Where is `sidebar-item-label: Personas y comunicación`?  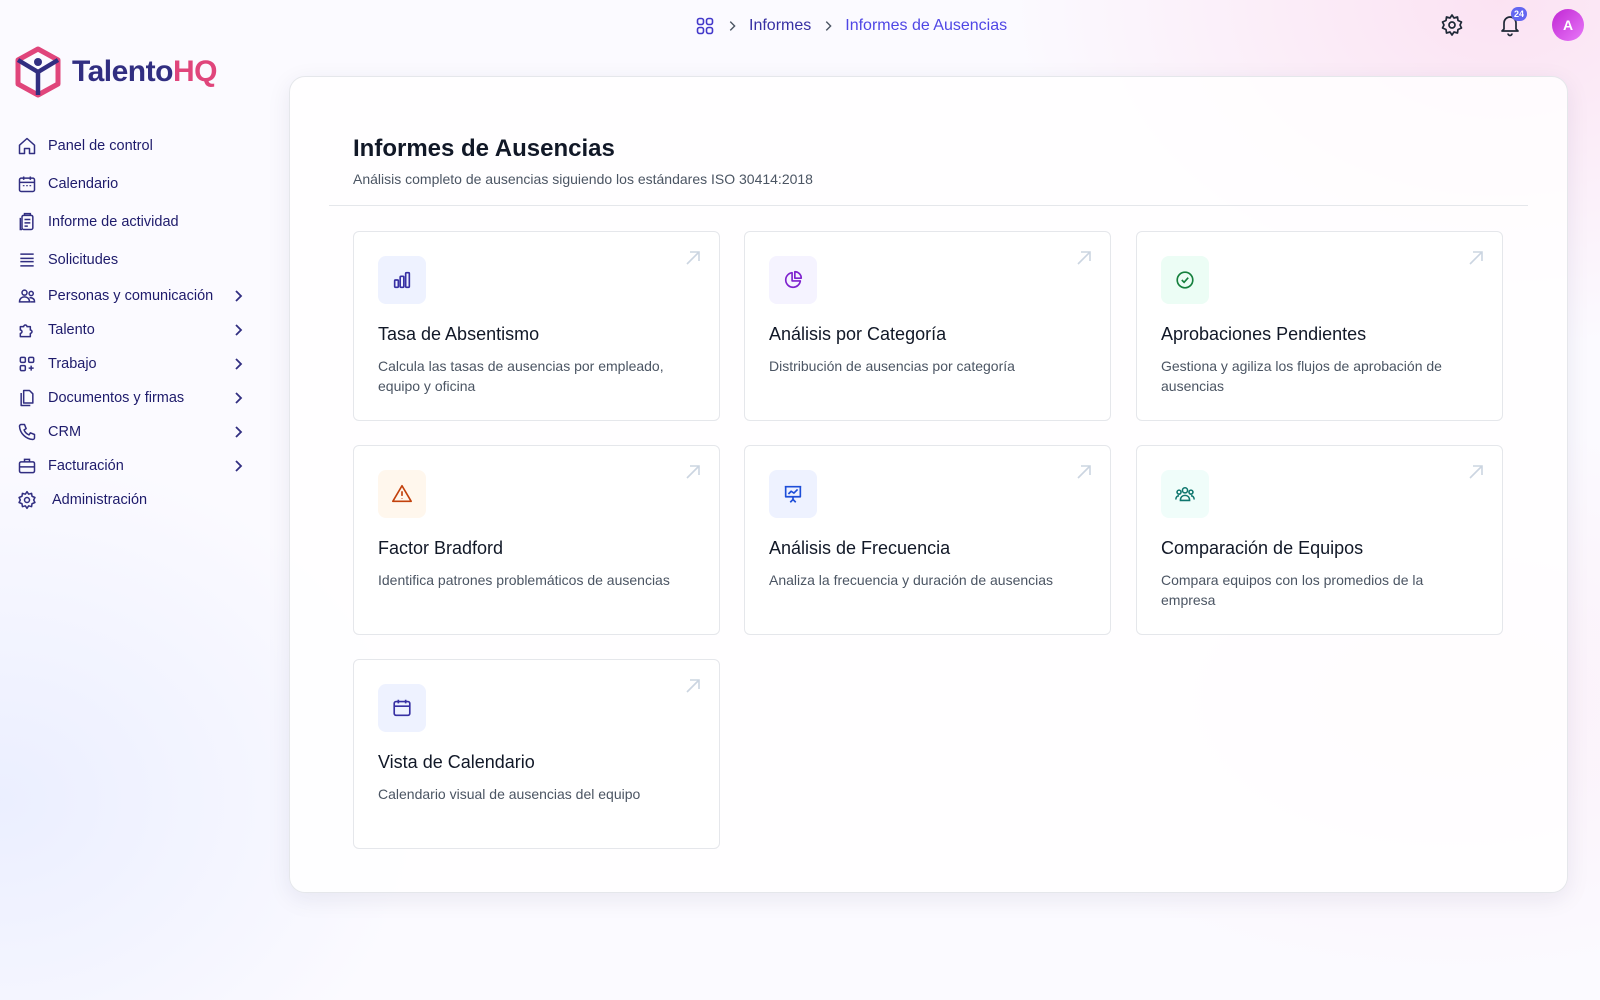 sidebar-item-label: Personas y comunicación is located at coordinates (131, 296).